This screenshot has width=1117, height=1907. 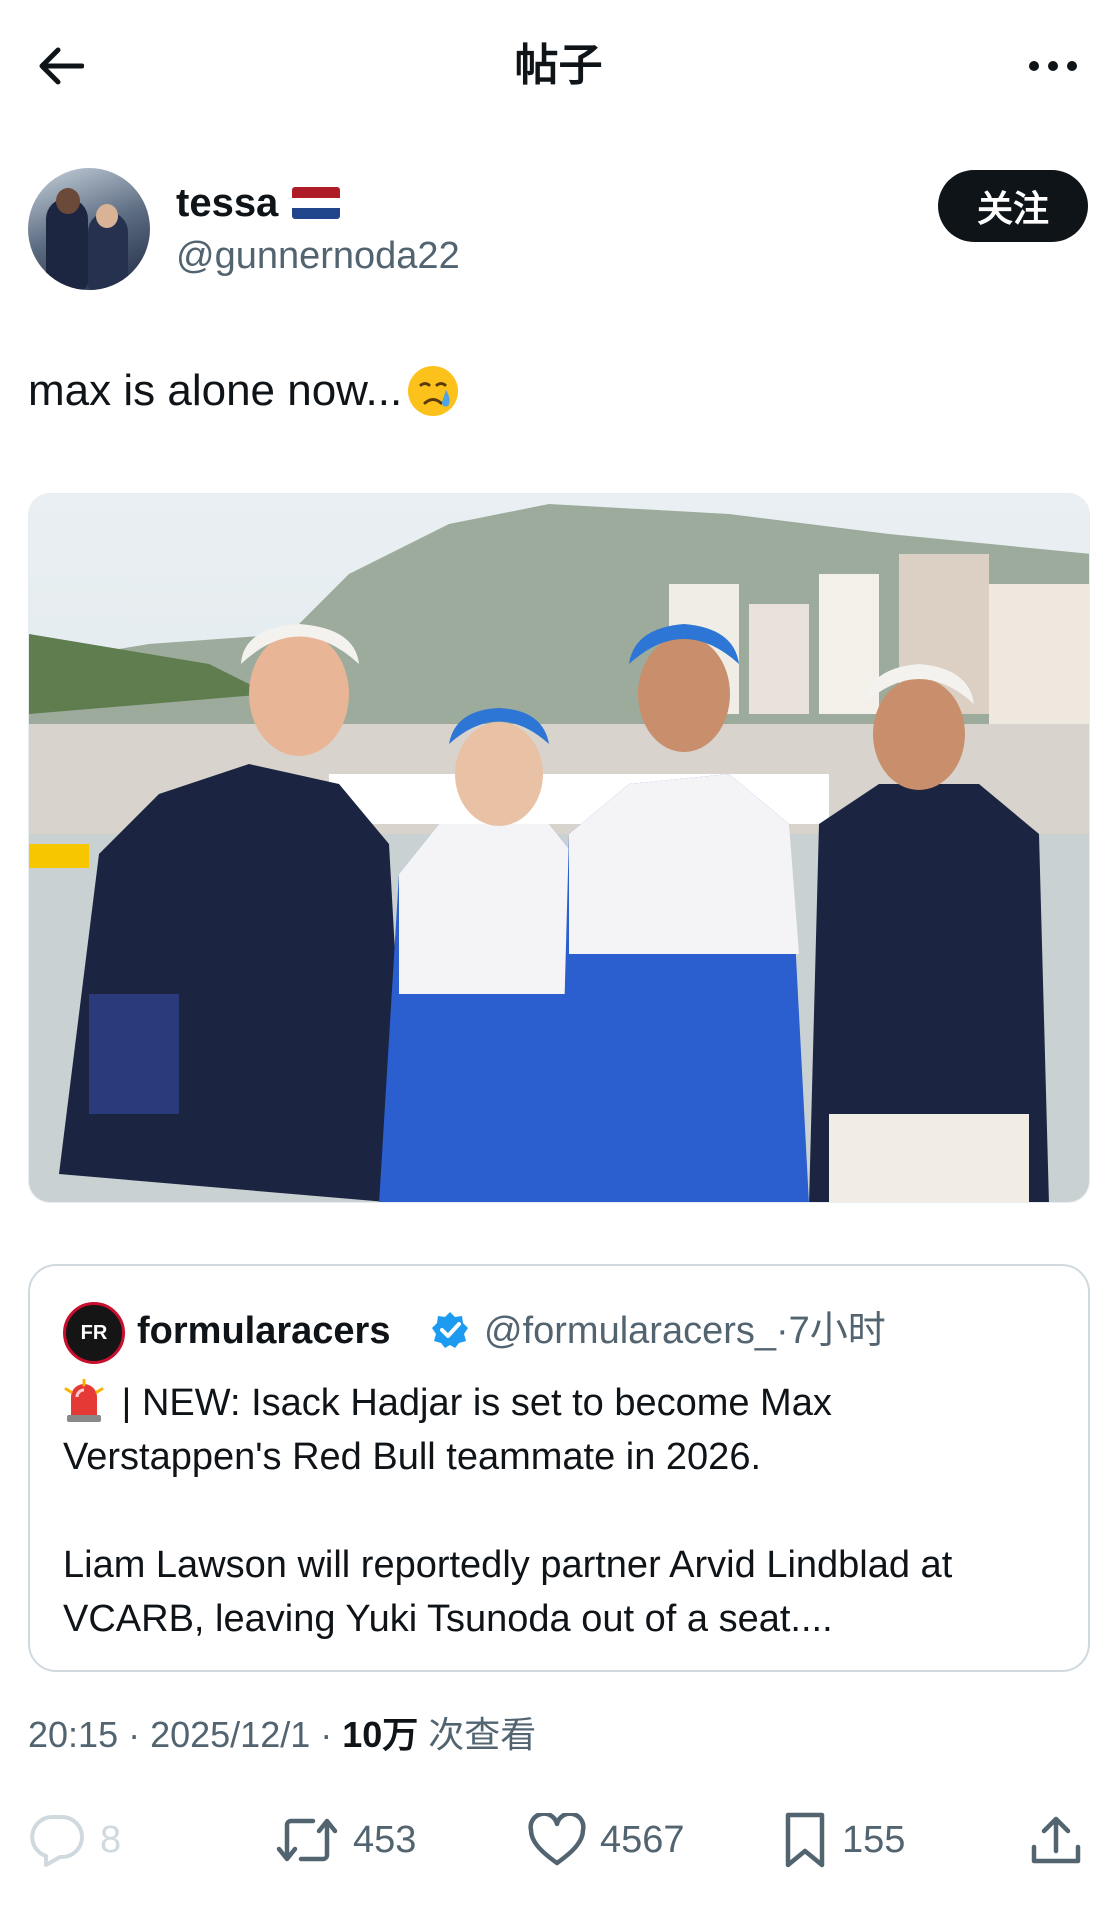 I want to click on like-count: 4567, so click(x=642, y=1839).